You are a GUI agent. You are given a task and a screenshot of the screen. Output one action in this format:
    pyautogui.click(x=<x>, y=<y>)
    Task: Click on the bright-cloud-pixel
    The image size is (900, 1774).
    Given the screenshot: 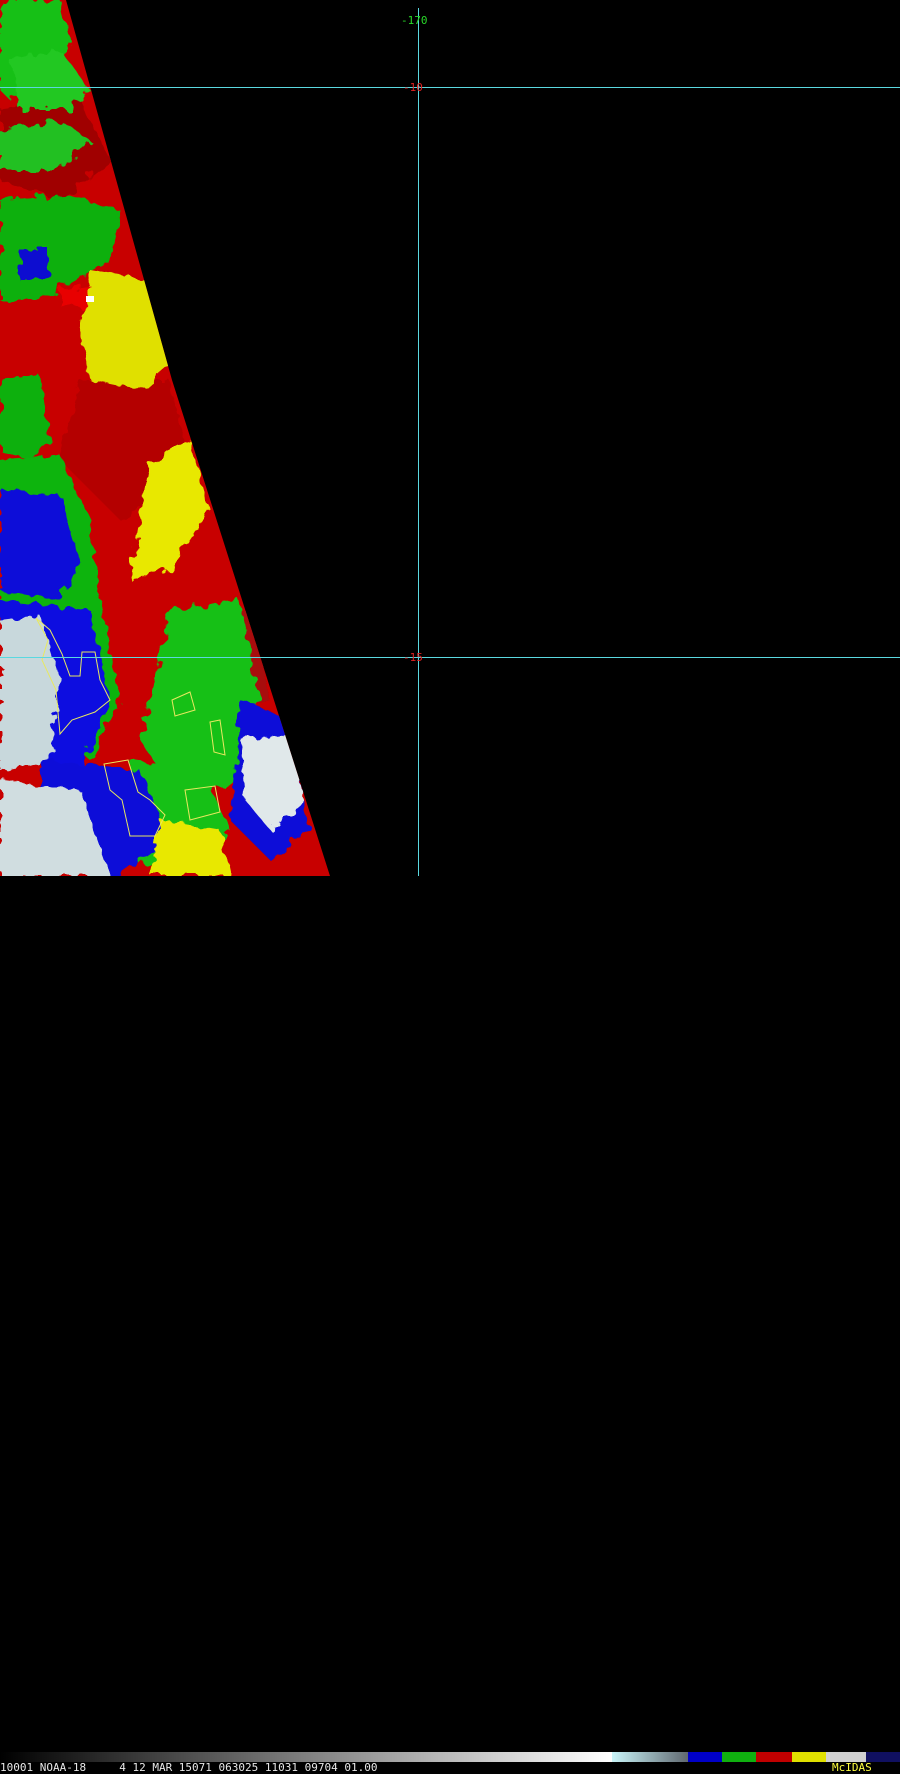 What is the action you would take?
    pyautogui.click(x=90, y=299)
    